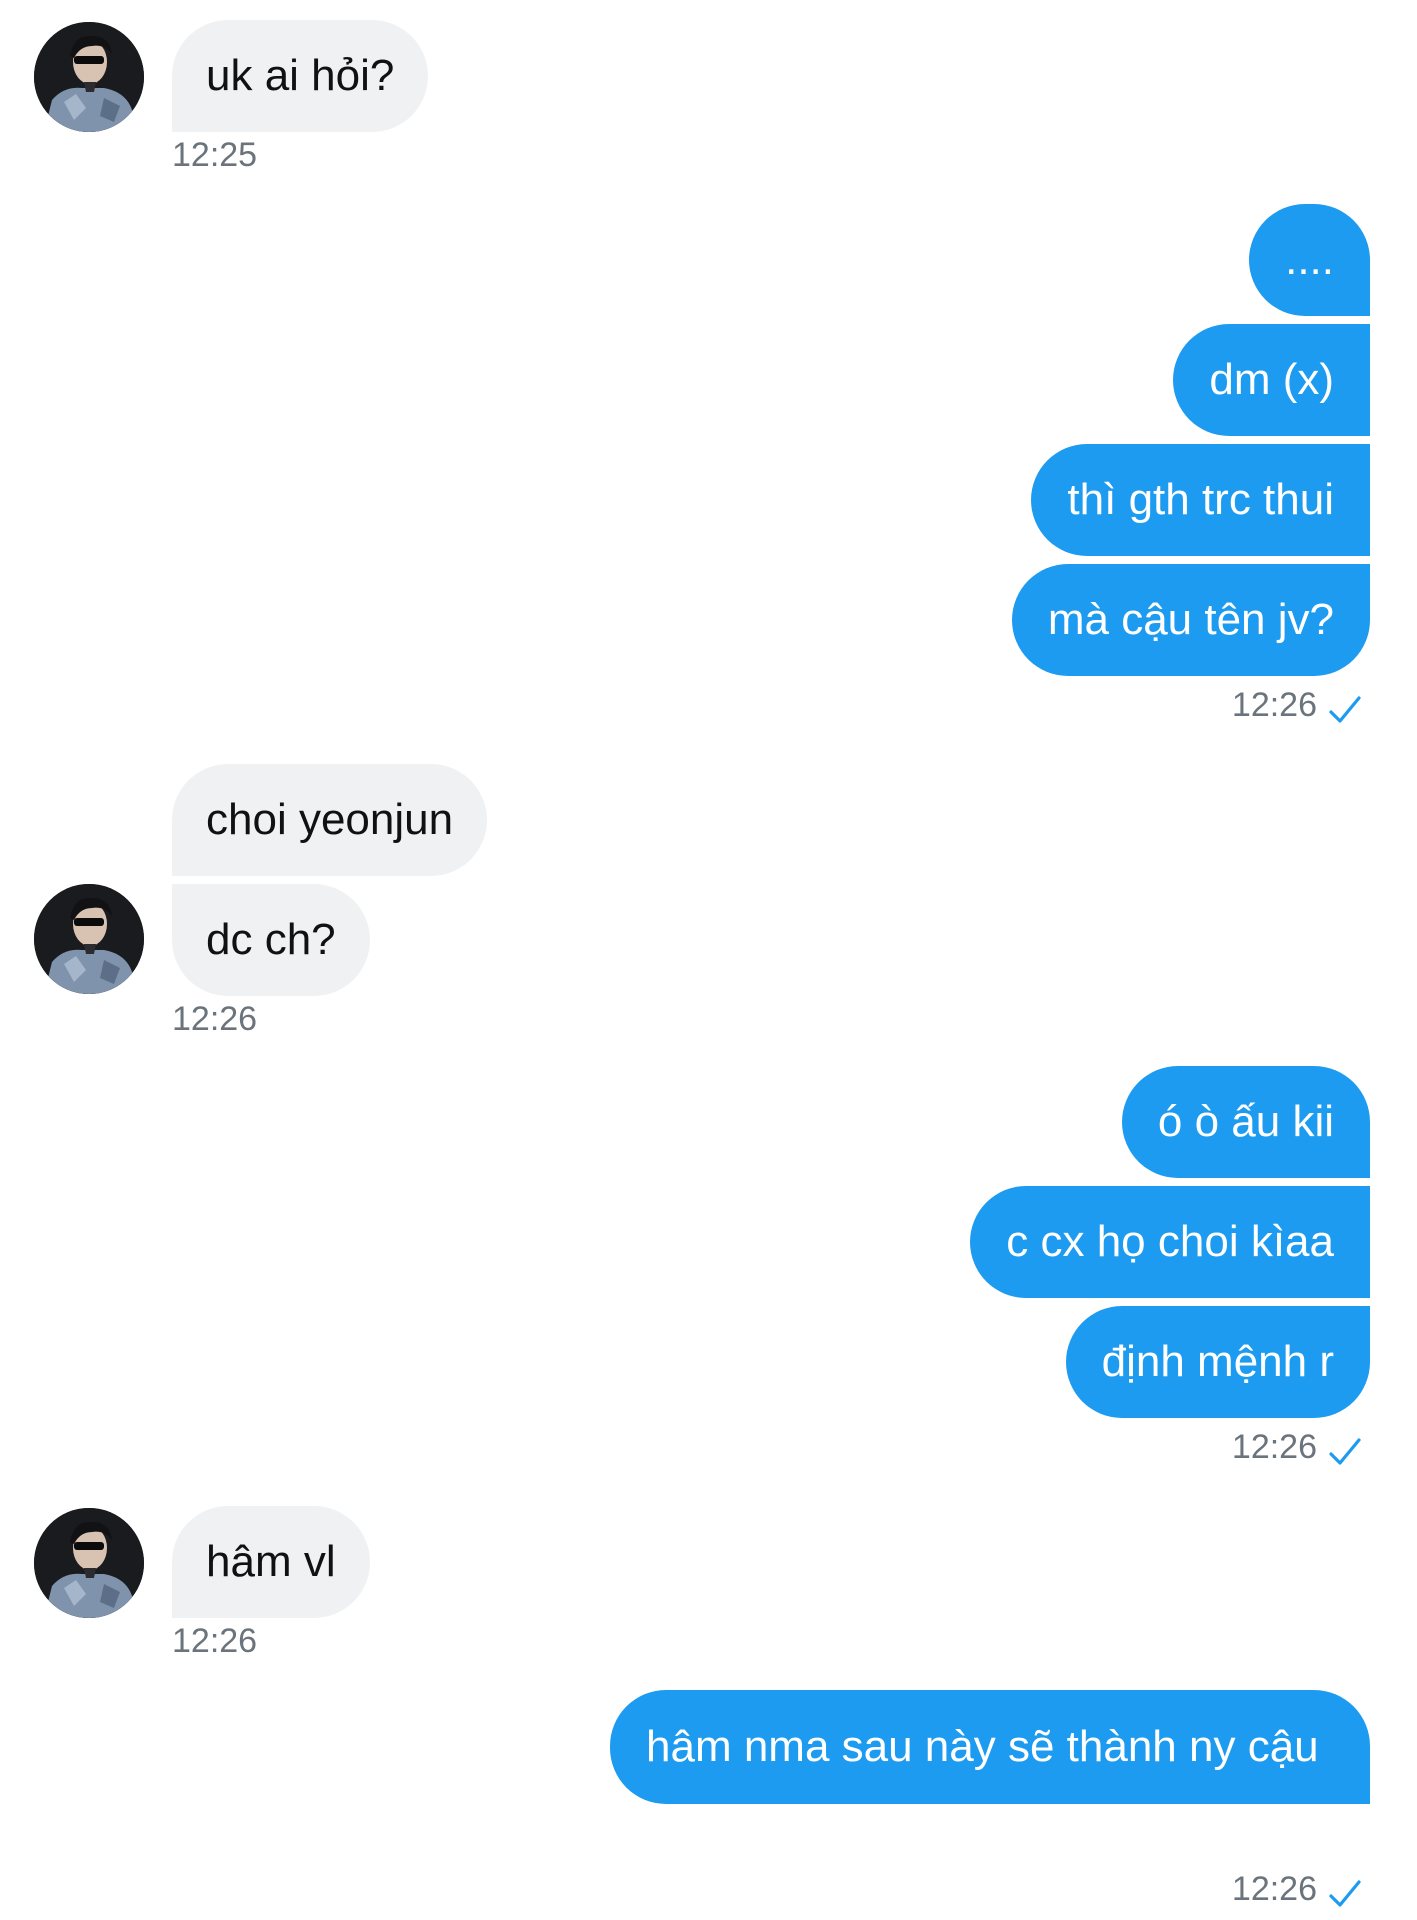  What do you see at coordinates (982, 1746) in the screenshot?
I see `message-text: hâm nma sau này sẽ thành ny cậu` at bounding box center [982, 1746].